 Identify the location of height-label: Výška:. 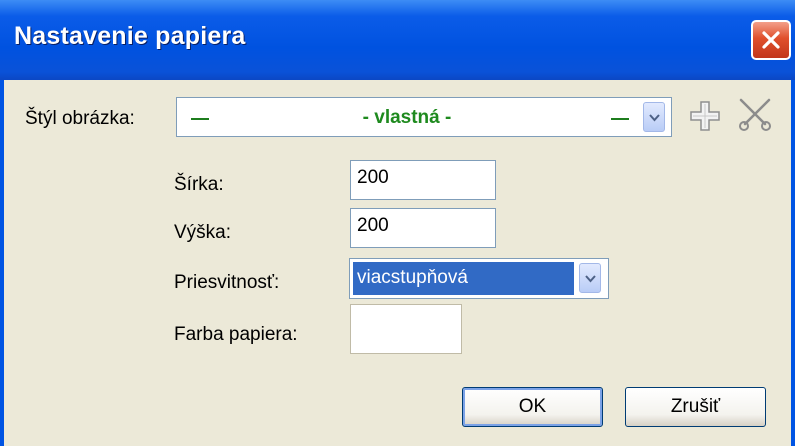
(203, 232).